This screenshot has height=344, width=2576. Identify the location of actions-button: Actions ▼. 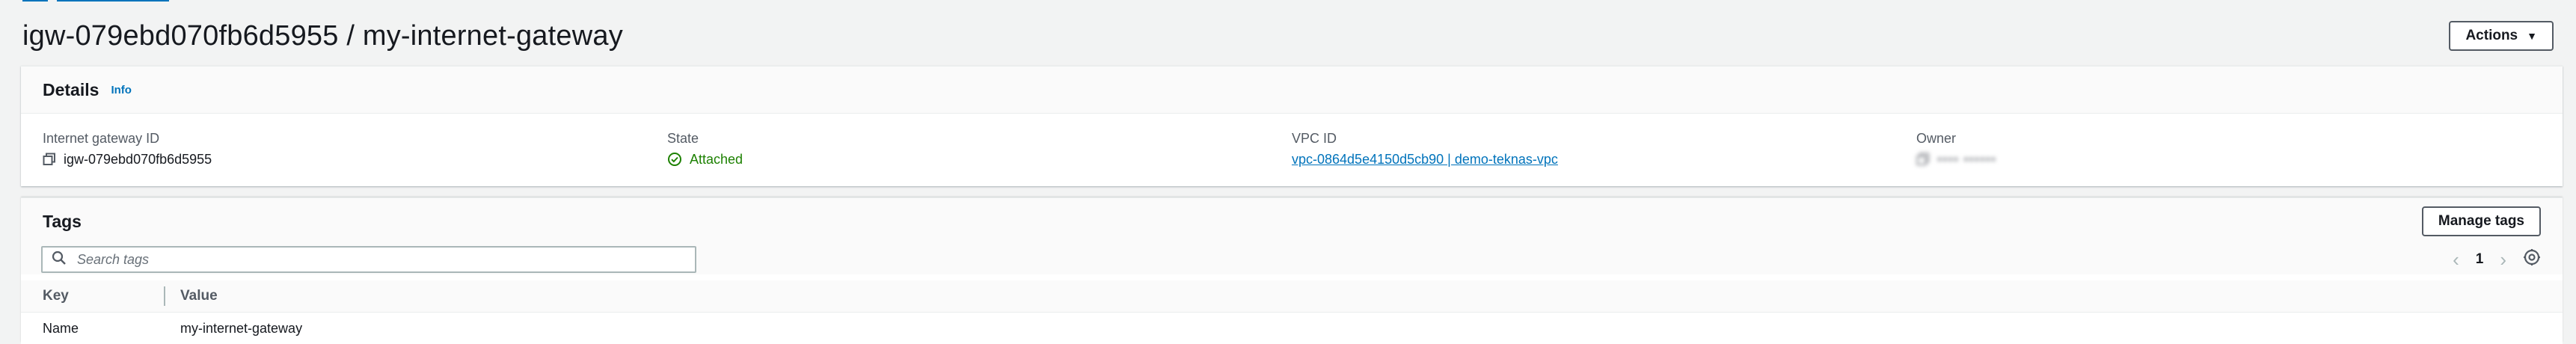
(2501, 36).